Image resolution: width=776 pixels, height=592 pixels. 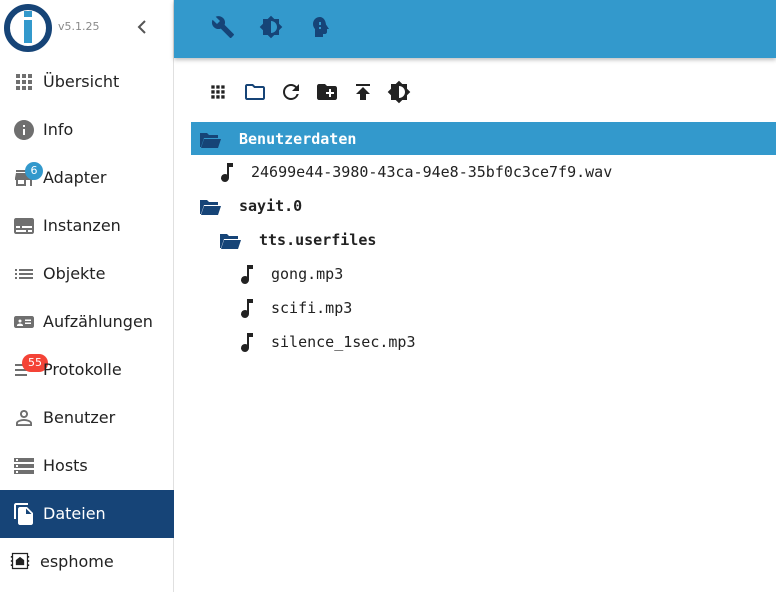 What do you see at coordinates (74, 273) in the screenshot?
I see `sidebar-item-label: Objekte` at bounding box center [74, 273].